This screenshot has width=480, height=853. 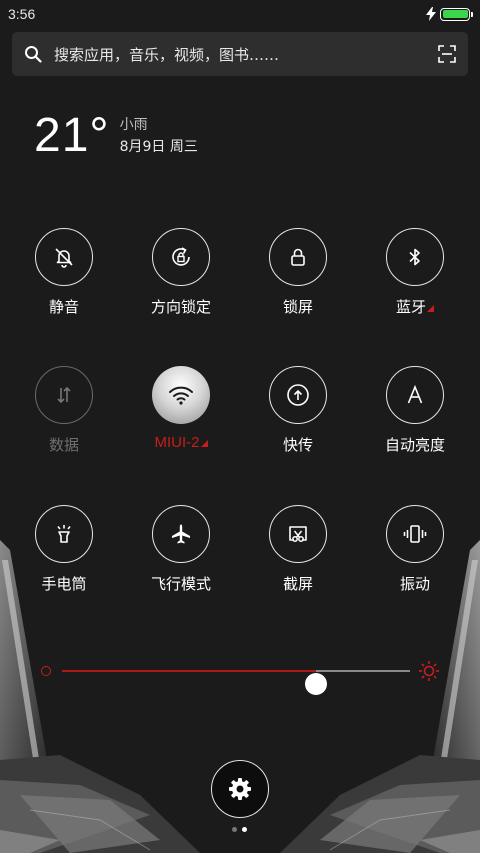 What do you see at coordinates (239, 829) in the screenshot?
I see `page-indicator` at bounding box center [239, 829].